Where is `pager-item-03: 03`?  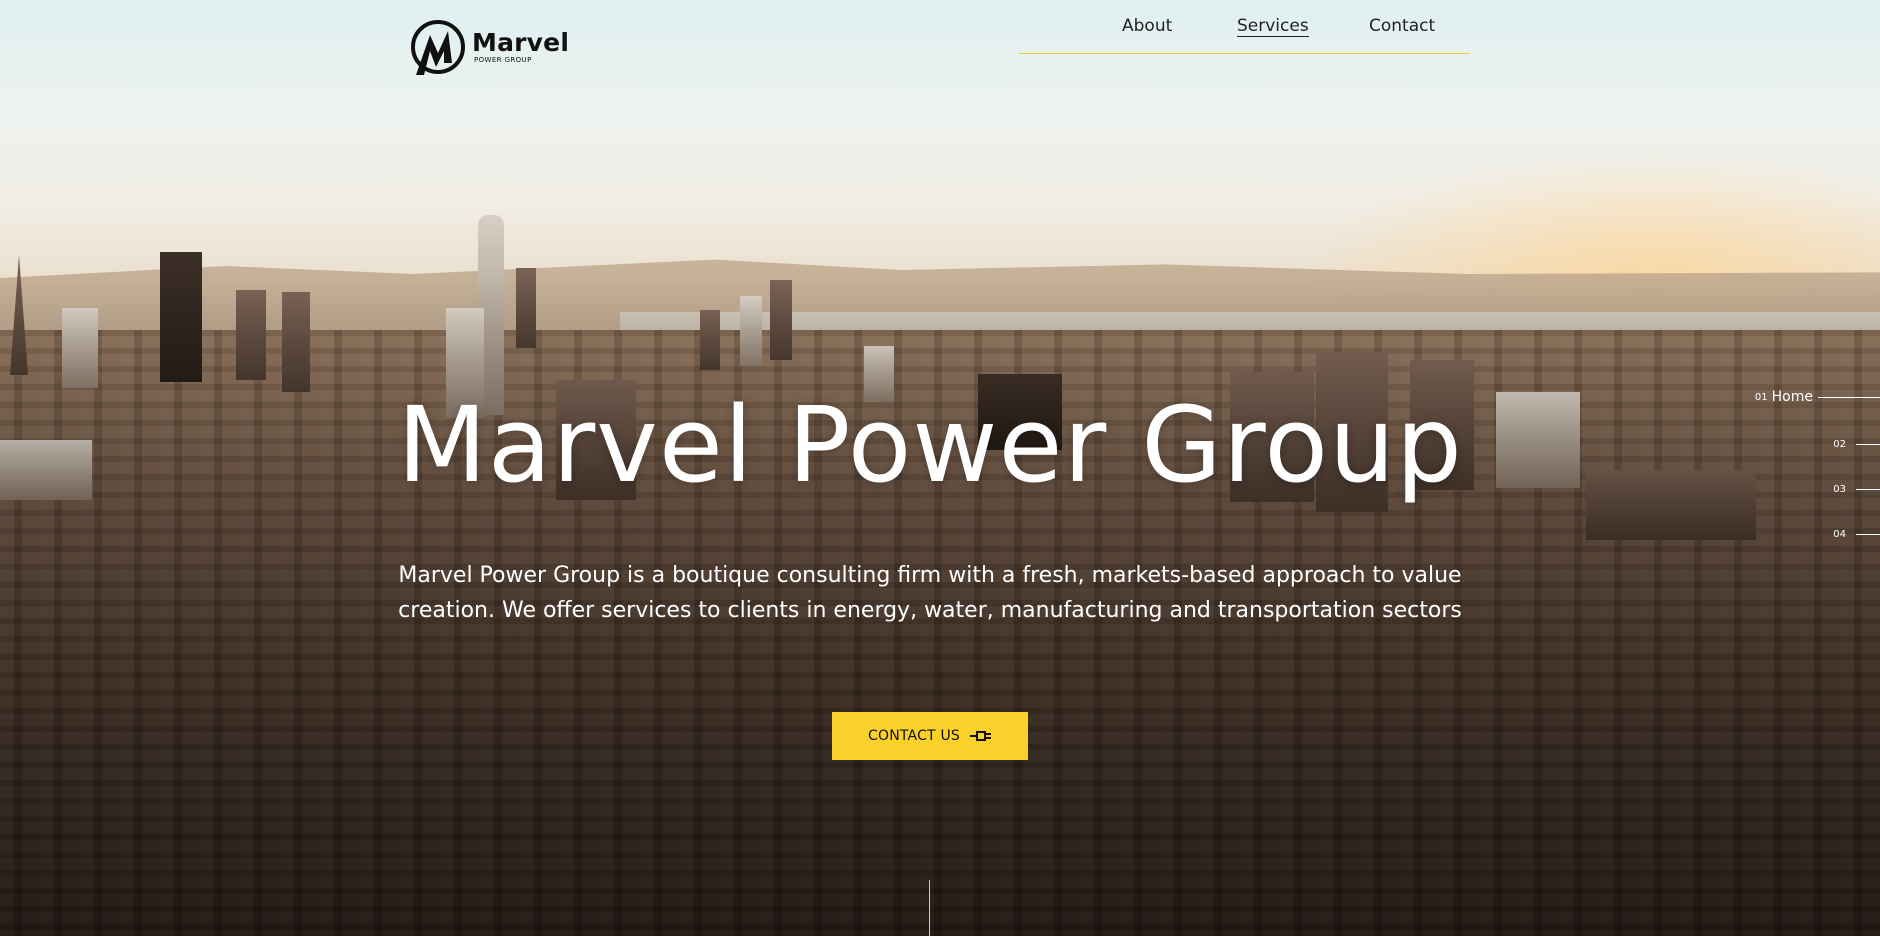 pager-item-03: 03 is located at coordinates (1856, 489).